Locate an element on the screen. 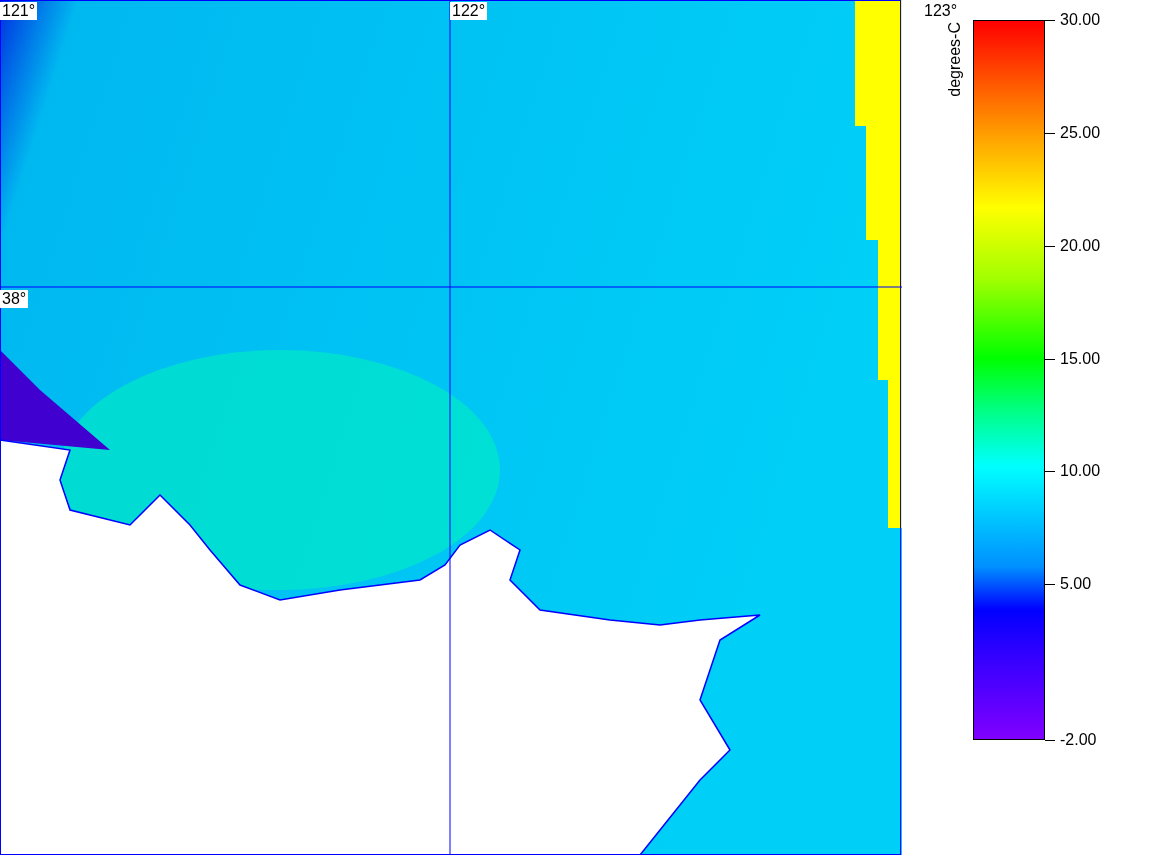 The width and height of the screenshot is (1166, 855). scale-label: 15.00 is located at coordinates (1080, 359).